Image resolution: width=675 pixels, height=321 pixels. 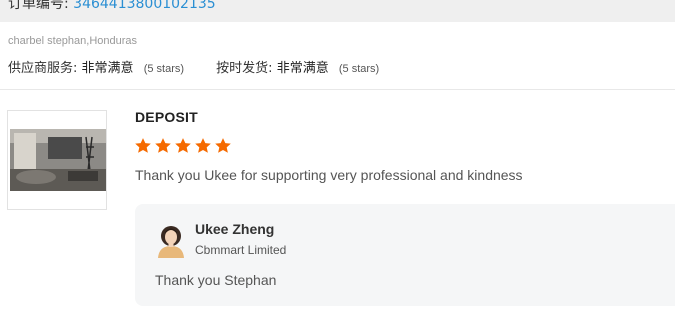 What do you see at coordinates (38, 6) in the screenshot?
I see `order-number-label: 订单编号:` at bounding box center [38, 6].